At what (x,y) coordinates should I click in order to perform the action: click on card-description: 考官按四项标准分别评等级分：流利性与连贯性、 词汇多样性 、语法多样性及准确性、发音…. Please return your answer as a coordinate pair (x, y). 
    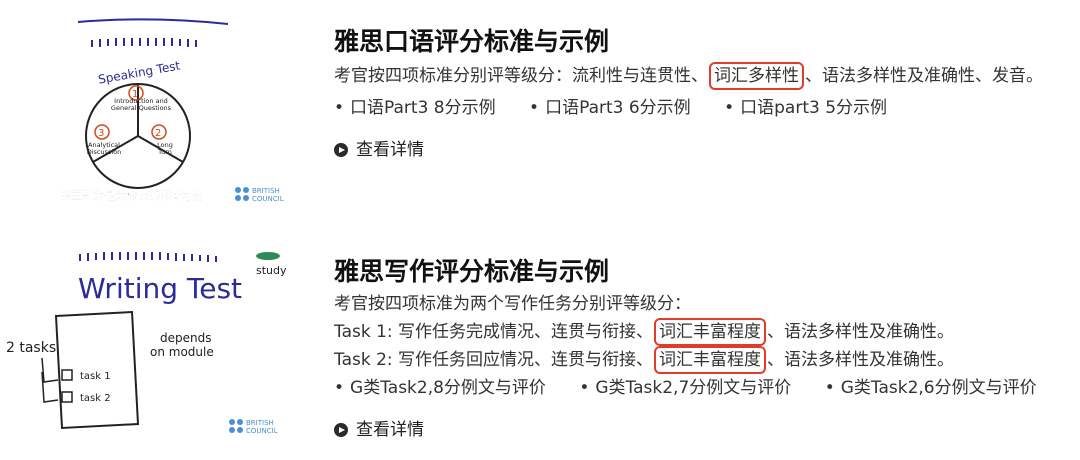
    Looking at the image, I should click on (702, 76).